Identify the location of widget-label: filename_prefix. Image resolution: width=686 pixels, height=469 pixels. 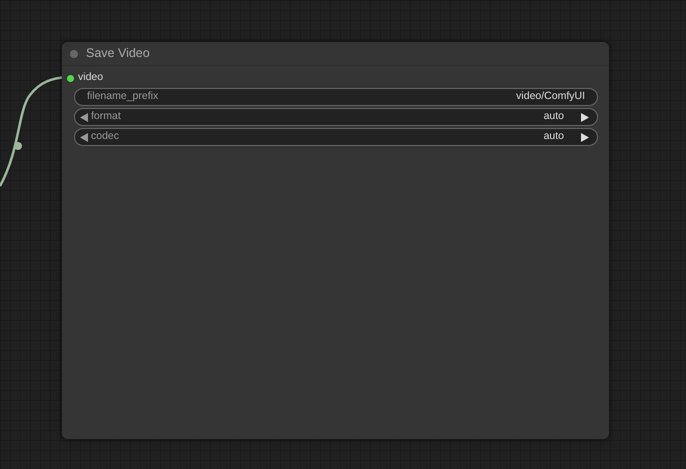
(122, 96).